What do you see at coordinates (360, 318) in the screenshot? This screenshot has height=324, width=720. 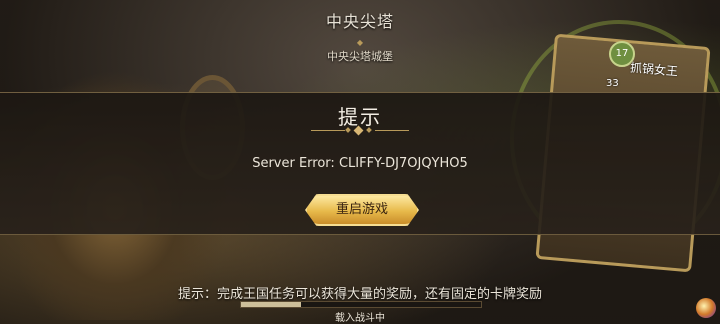 I see `loading-status: 载入战斗中` at bounding box center [360, 318].